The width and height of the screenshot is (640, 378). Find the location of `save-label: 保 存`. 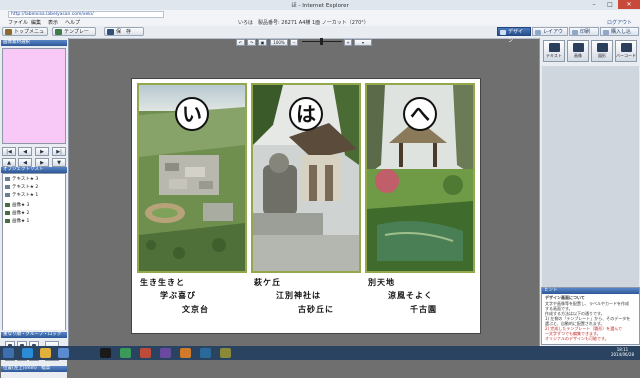

save-label: 保 存 is located at coordinates (124, 32).